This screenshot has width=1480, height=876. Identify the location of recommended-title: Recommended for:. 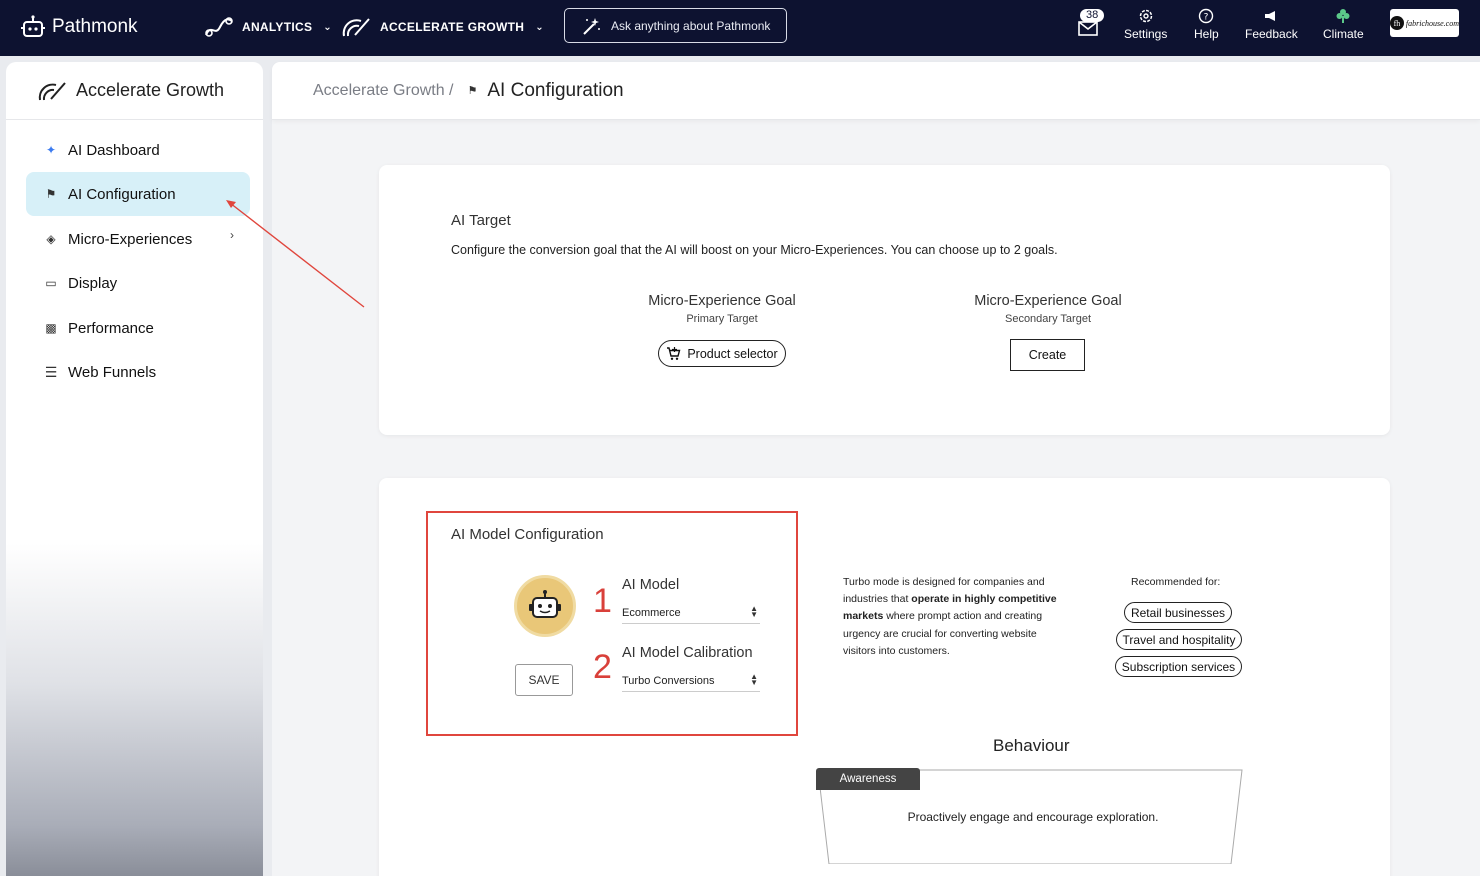
(1176, 582).